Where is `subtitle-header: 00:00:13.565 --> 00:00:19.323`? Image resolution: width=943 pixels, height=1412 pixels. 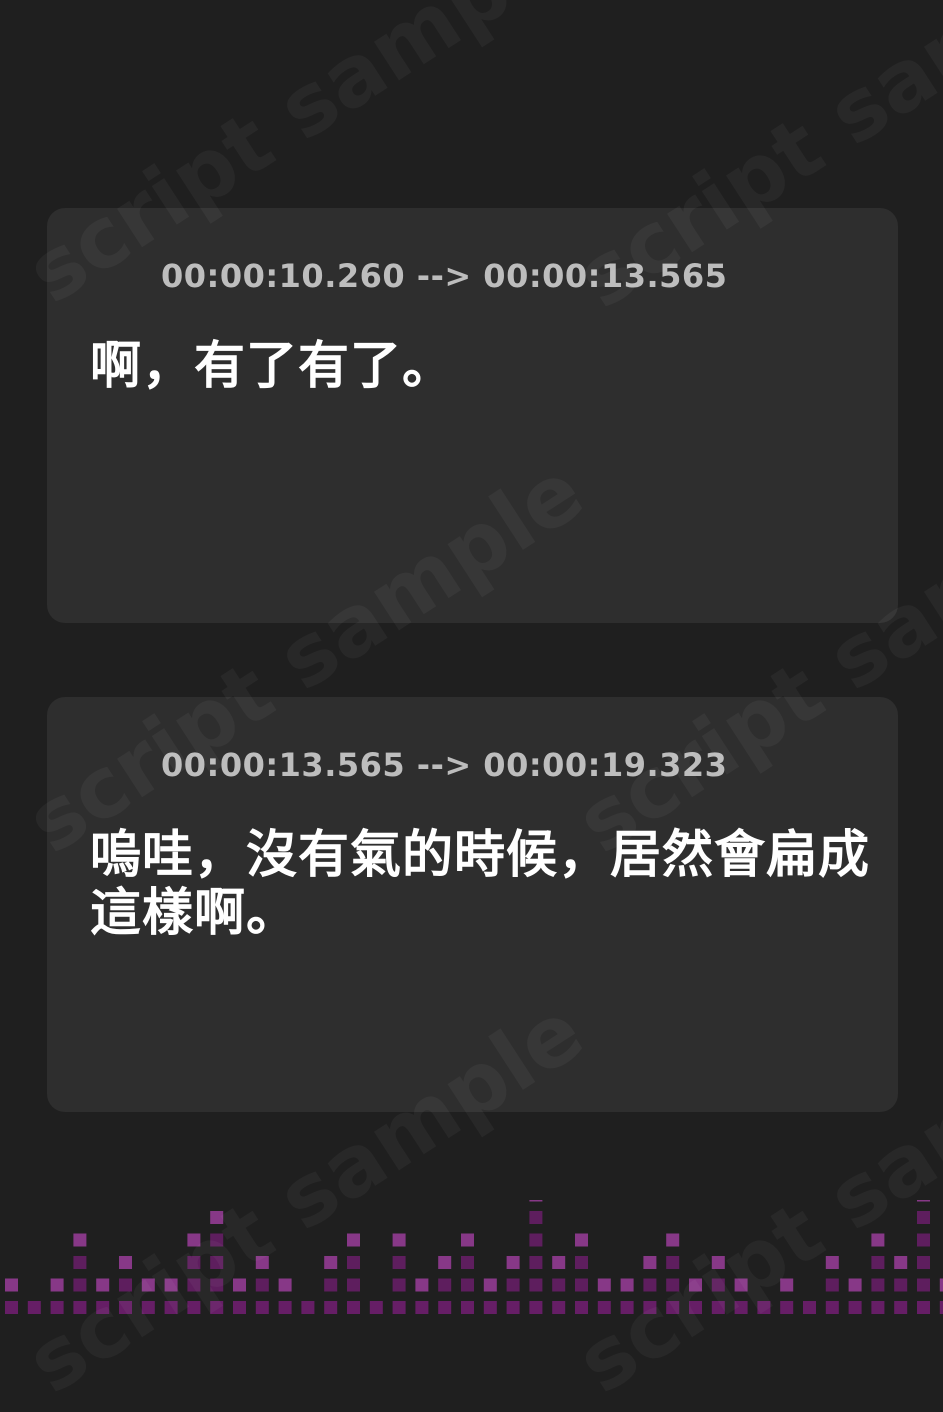 subtitle-header: 00:00:13.565 --> 00:00:19.323 is located at coordinates (408, 765).